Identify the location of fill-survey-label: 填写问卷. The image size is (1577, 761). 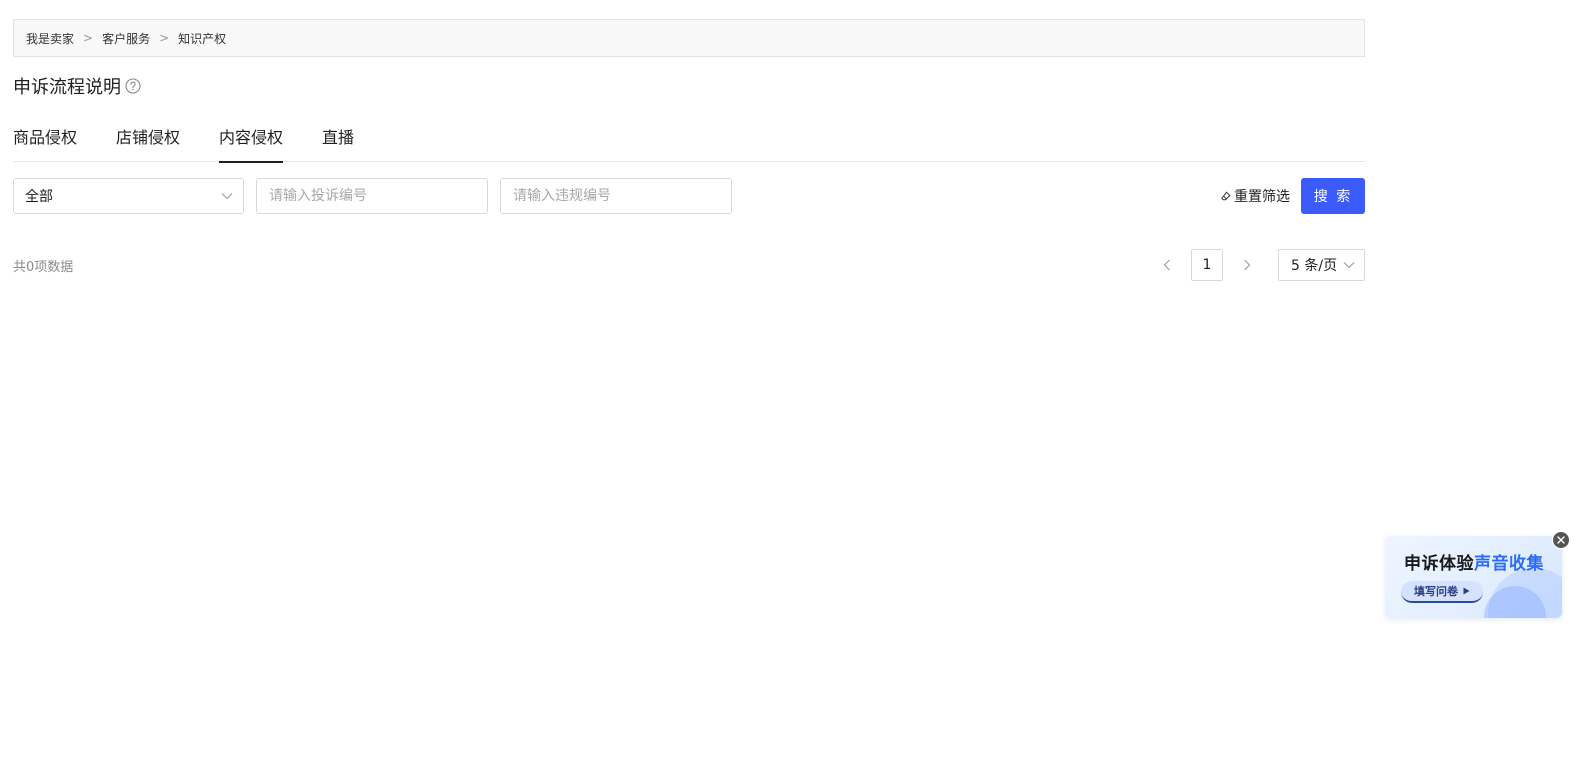
(1436, 591).